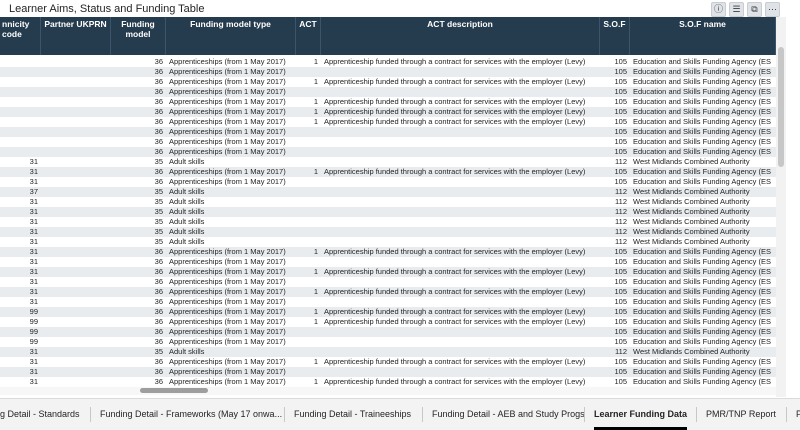  What do you see at coordinates (187, 201) in the screenshot?
I see `cell-funding-model-type: Adult skills` at bounding box center [187, 201].